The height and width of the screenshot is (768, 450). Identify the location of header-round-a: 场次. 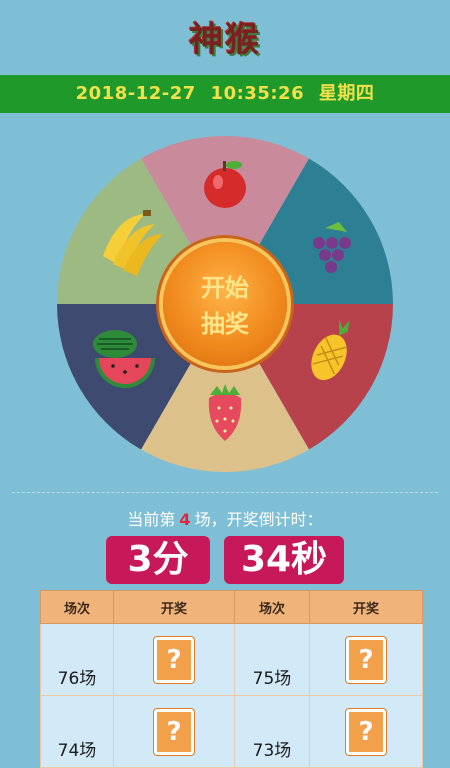
(77, 607).